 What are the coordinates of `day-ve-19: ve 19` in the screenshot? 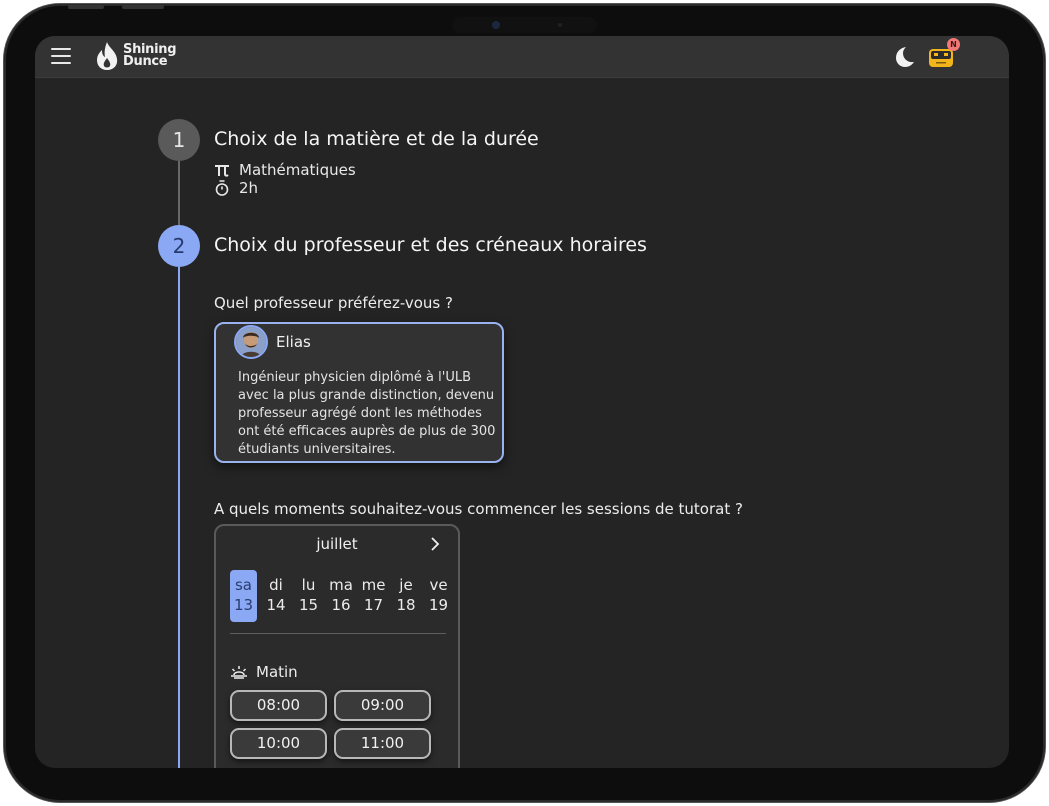 It's located at (438, 596).